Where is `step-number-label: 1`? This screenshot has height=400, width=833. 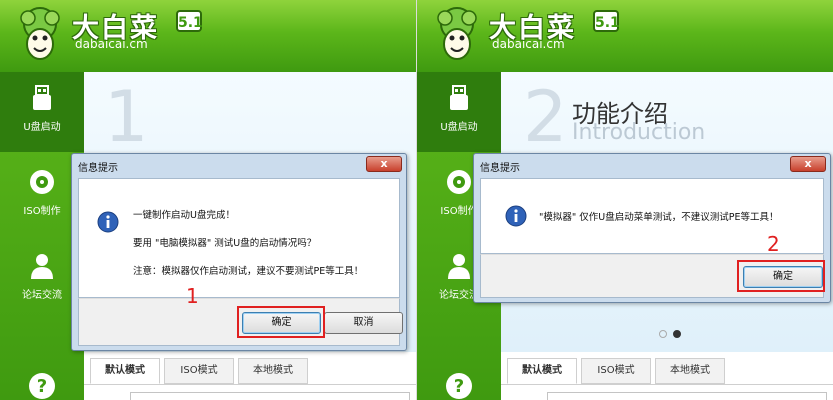 step-number-label: 1 is located at coordinates (192, 296).